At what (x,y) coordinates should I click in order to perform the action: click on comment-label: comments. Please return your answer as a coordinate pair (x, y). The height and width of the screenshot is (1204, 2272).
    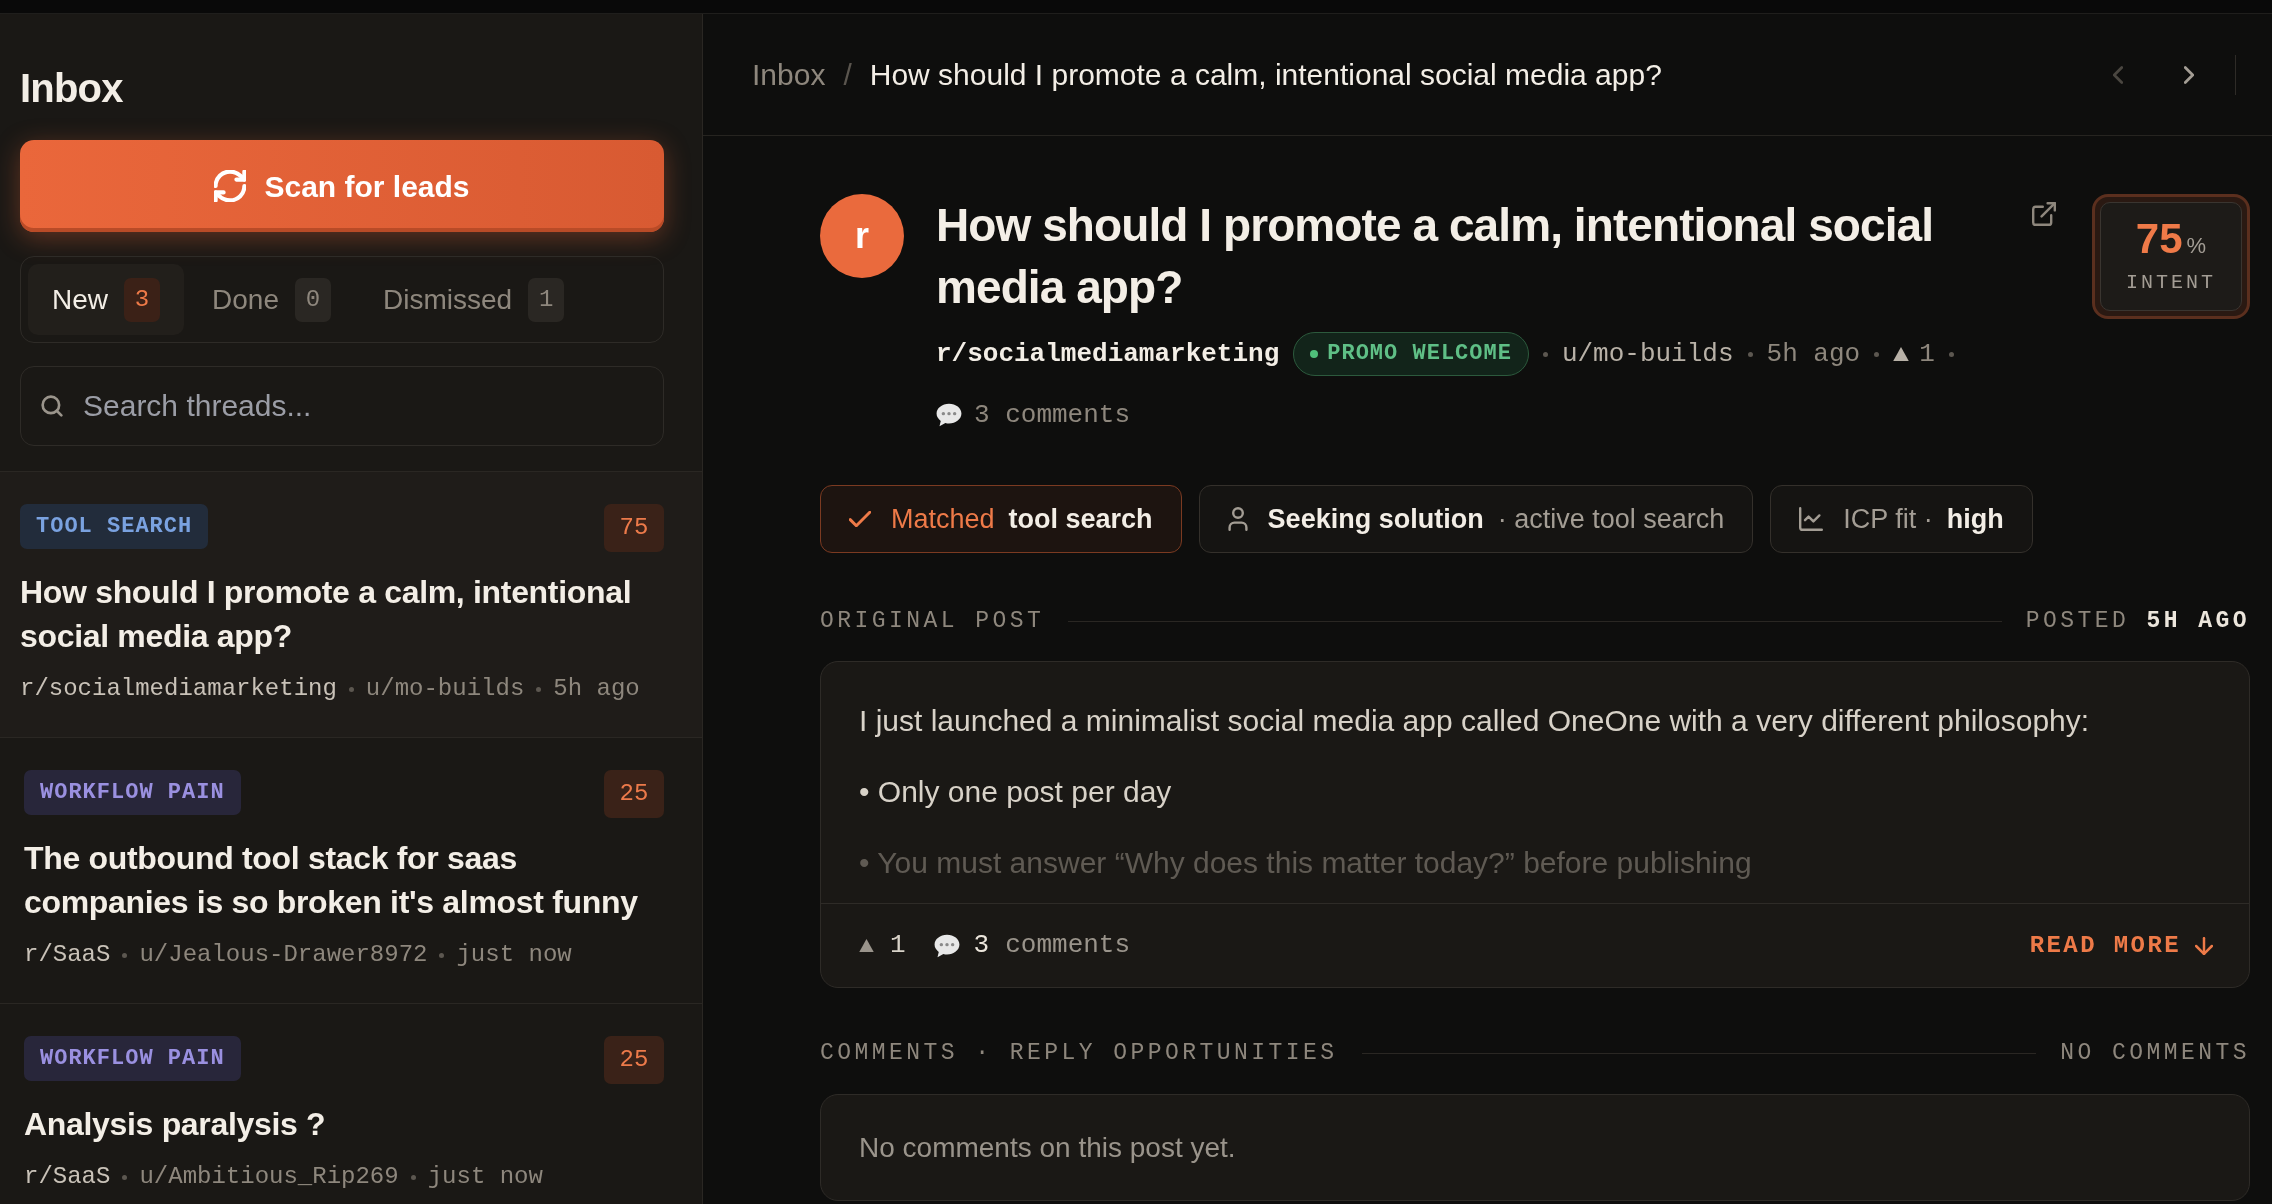
    Looking at the image, I should click on (1068, 945).